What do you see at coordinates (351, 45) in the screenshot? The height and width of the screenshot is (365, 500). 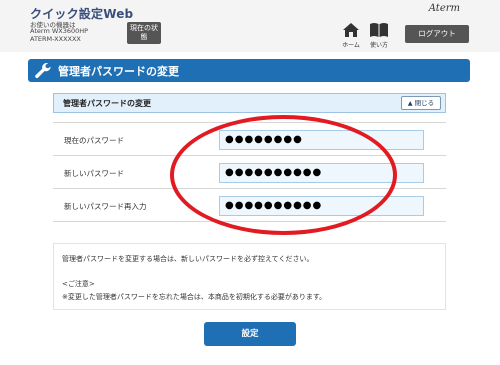 I see `home-label: ホーム` at bounding box center [351, 45].